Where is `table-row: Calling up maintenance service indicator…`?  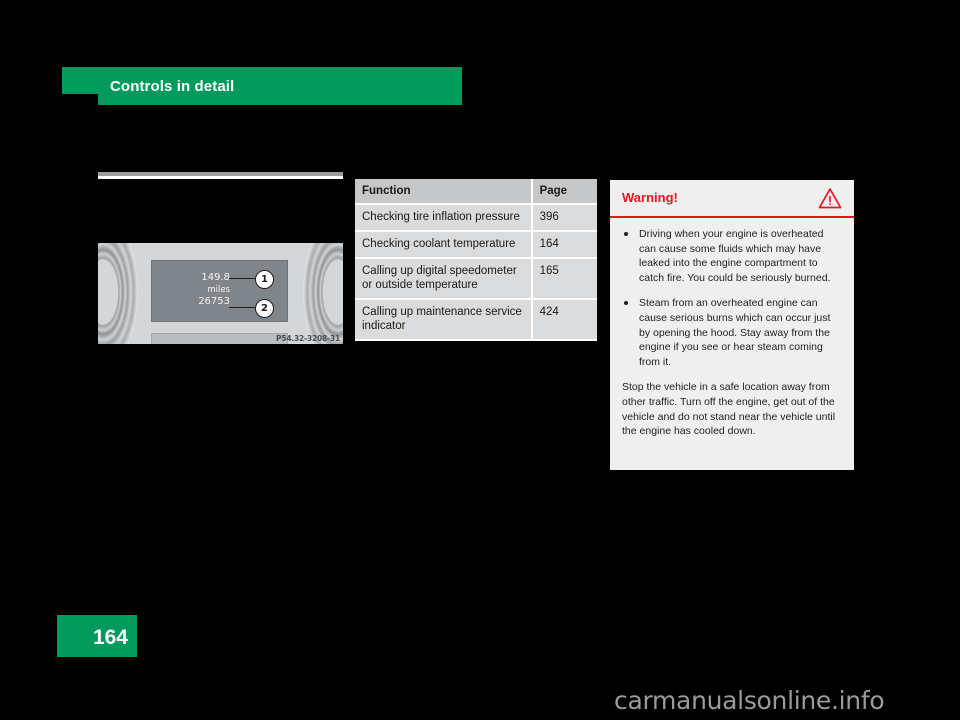 table-row: Calling up maintenance service indicator… is located at coordinates (476, 320).